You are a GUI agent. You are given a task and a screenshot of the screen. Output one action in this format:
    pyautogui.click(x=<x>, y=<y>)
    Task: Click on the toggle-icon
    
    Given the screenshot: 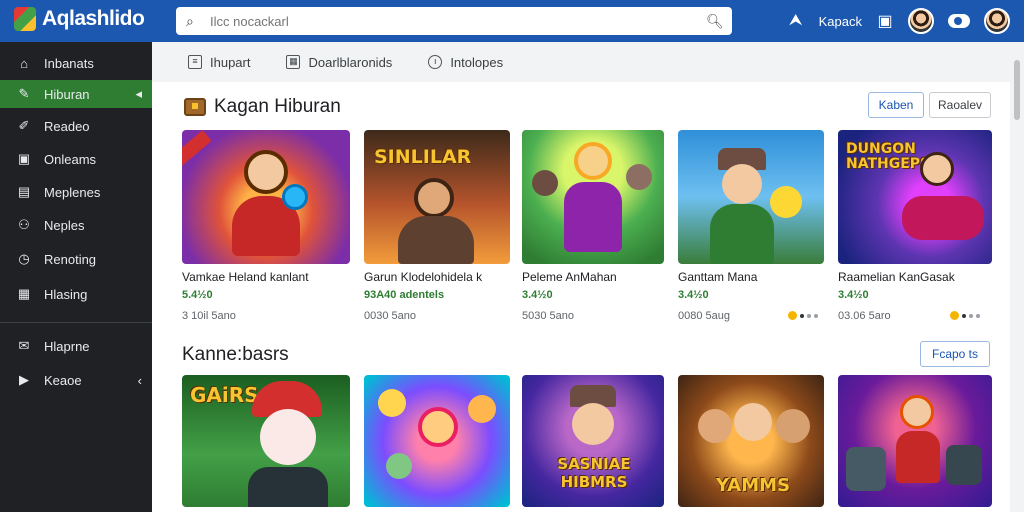 What is the action you would take?
    pyautogui.click(x=959, y=21)
    